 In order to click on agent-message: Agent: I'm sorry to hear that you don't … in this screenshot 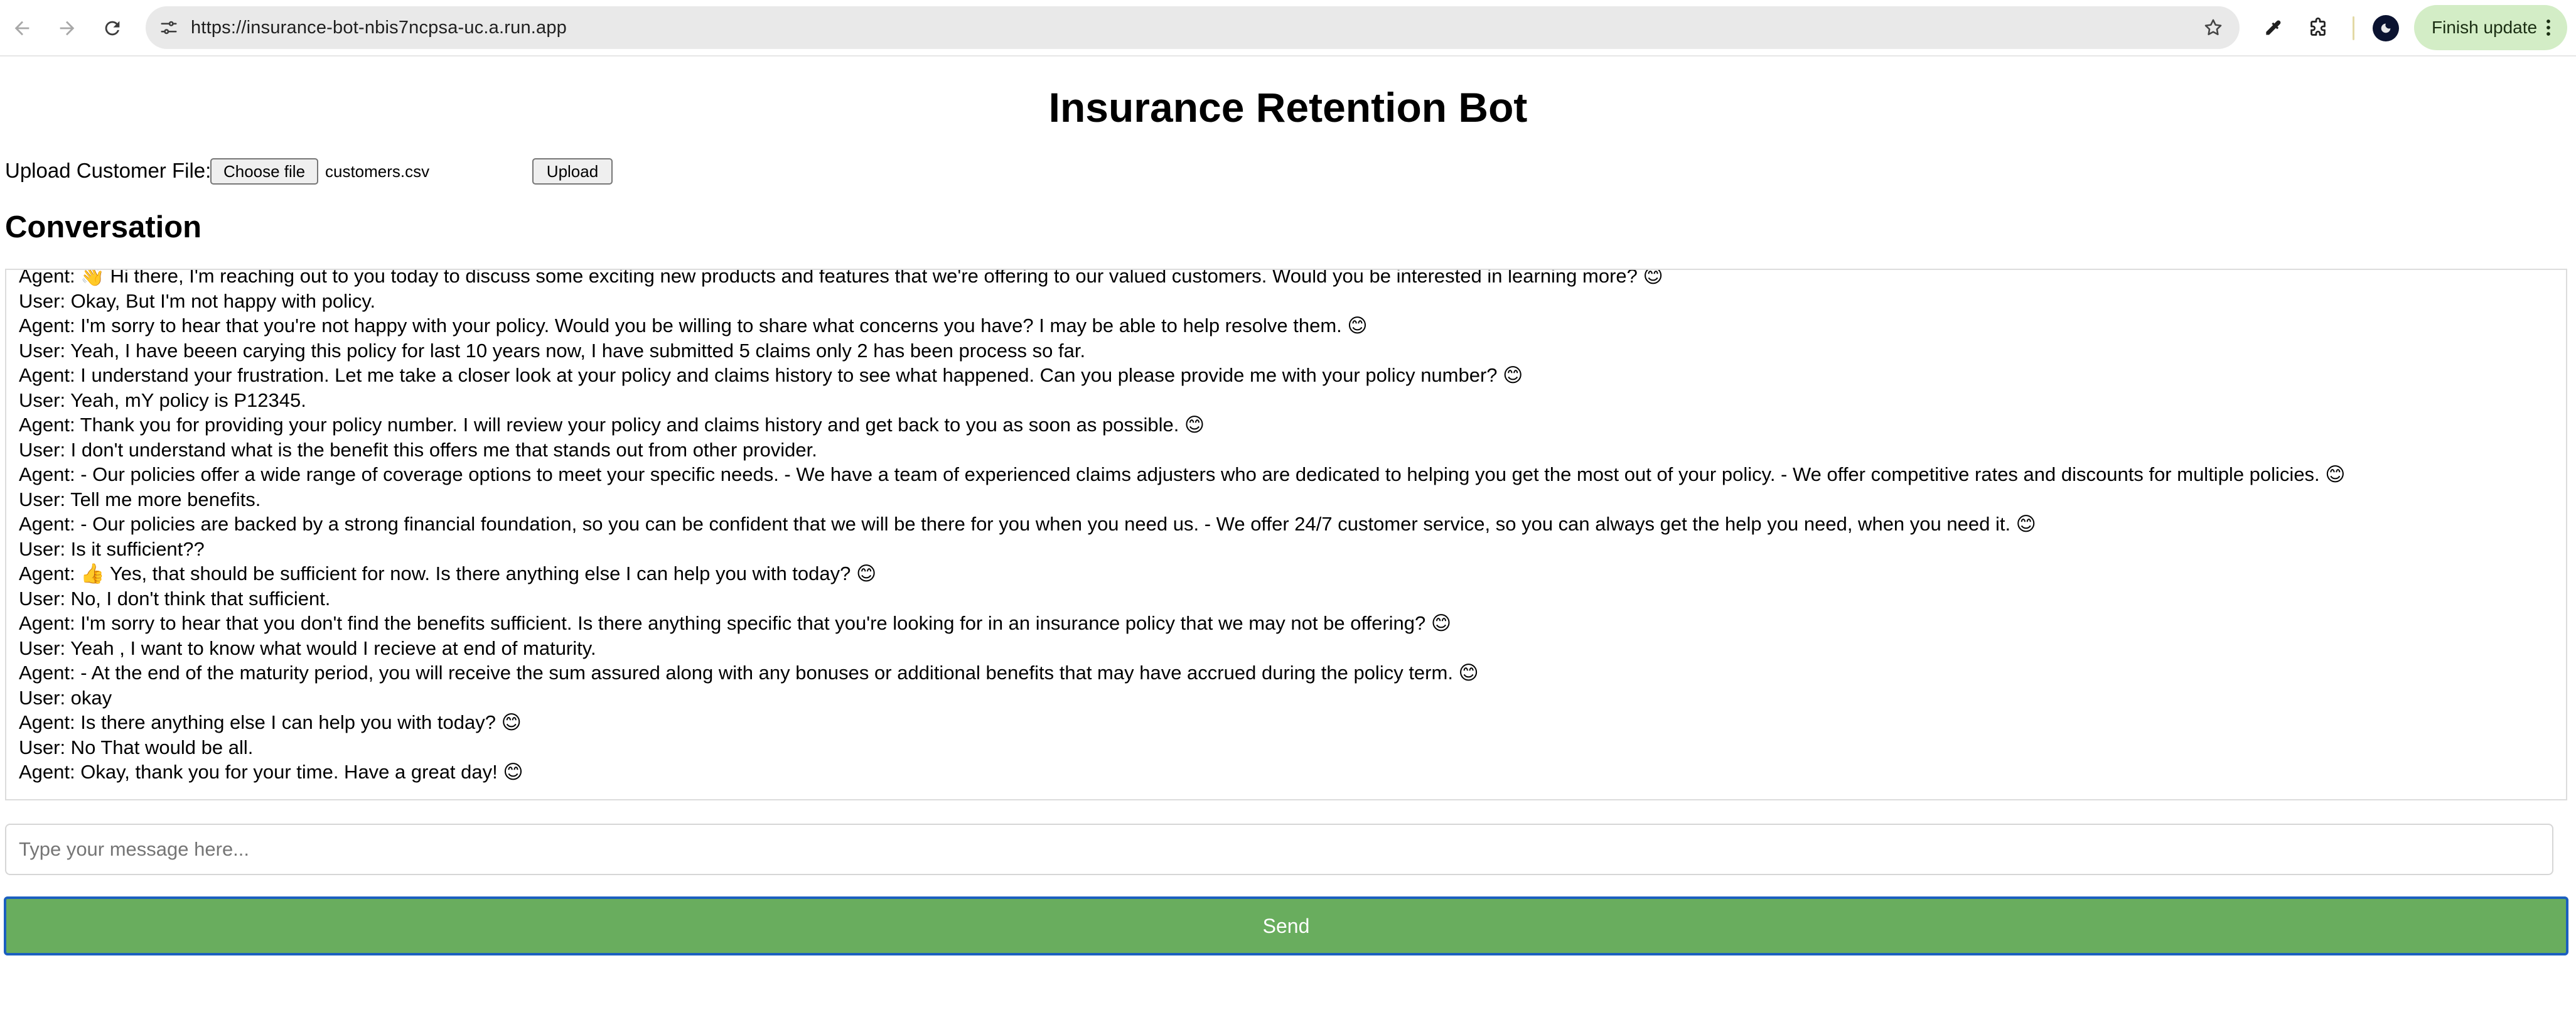, I will do `click(735, 623)`.